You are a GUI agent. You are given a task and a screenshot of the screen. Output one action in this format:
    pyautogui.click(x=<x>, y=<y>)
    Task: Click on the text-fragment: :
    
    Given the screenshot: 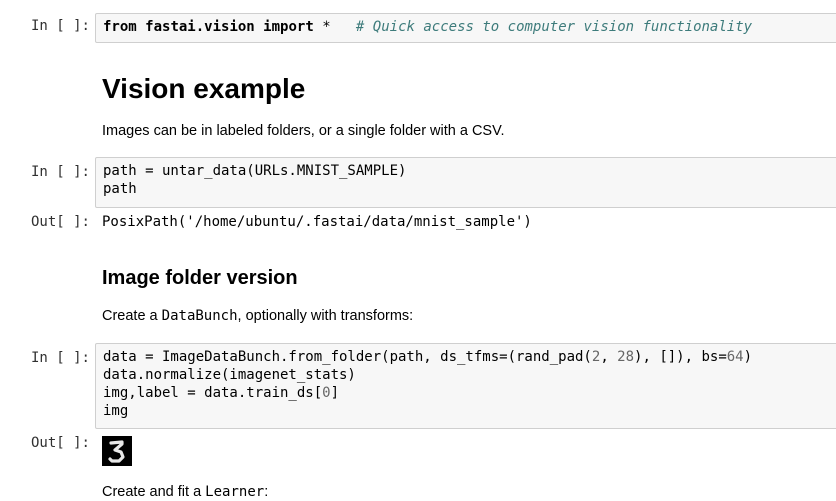 What is the action you would take?
    pyautogui.click(x=266, y=492)
    